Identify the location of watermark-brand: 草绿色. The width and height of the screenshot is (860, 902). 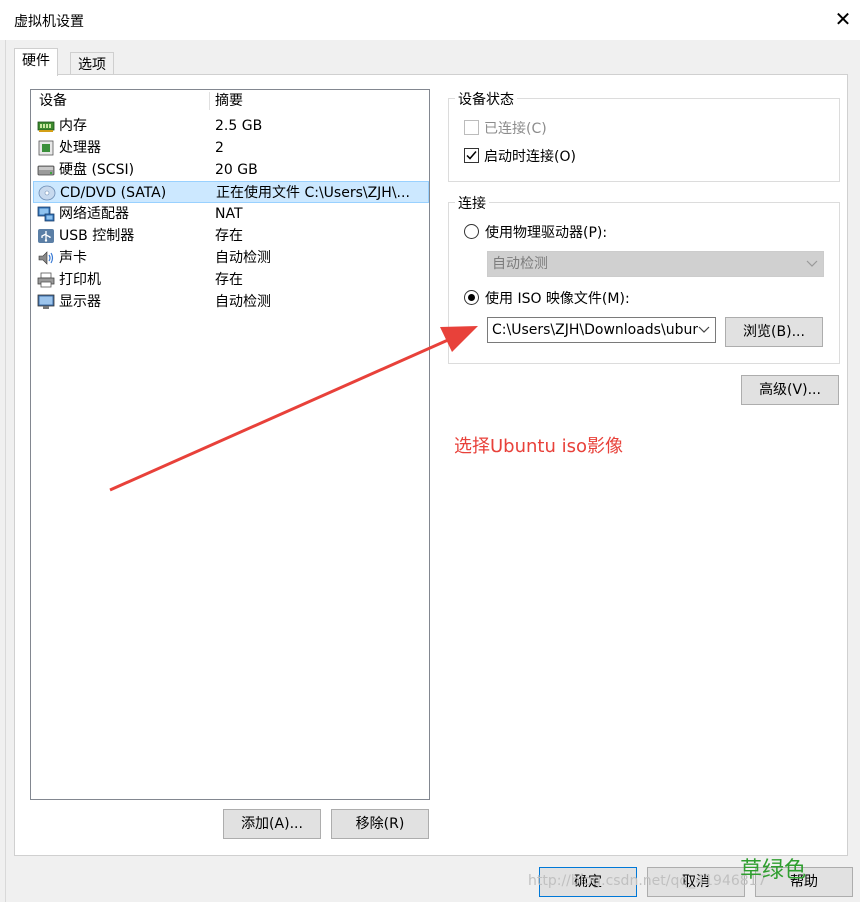
(773, 870).